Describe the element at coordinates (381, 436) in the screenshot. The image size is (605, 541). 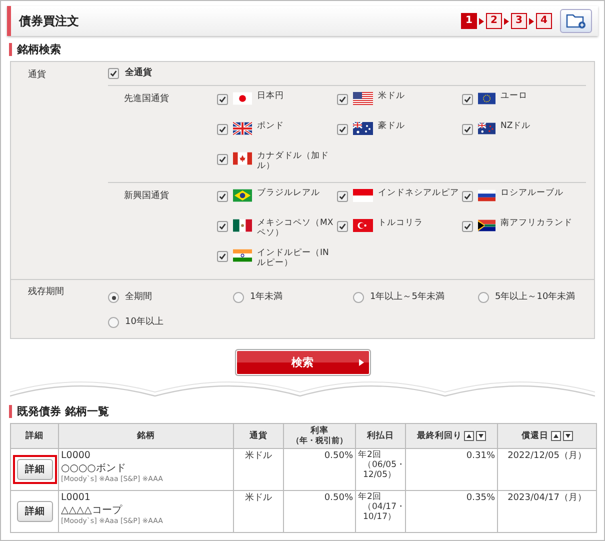
I see `column-header: 利払日` at that location.